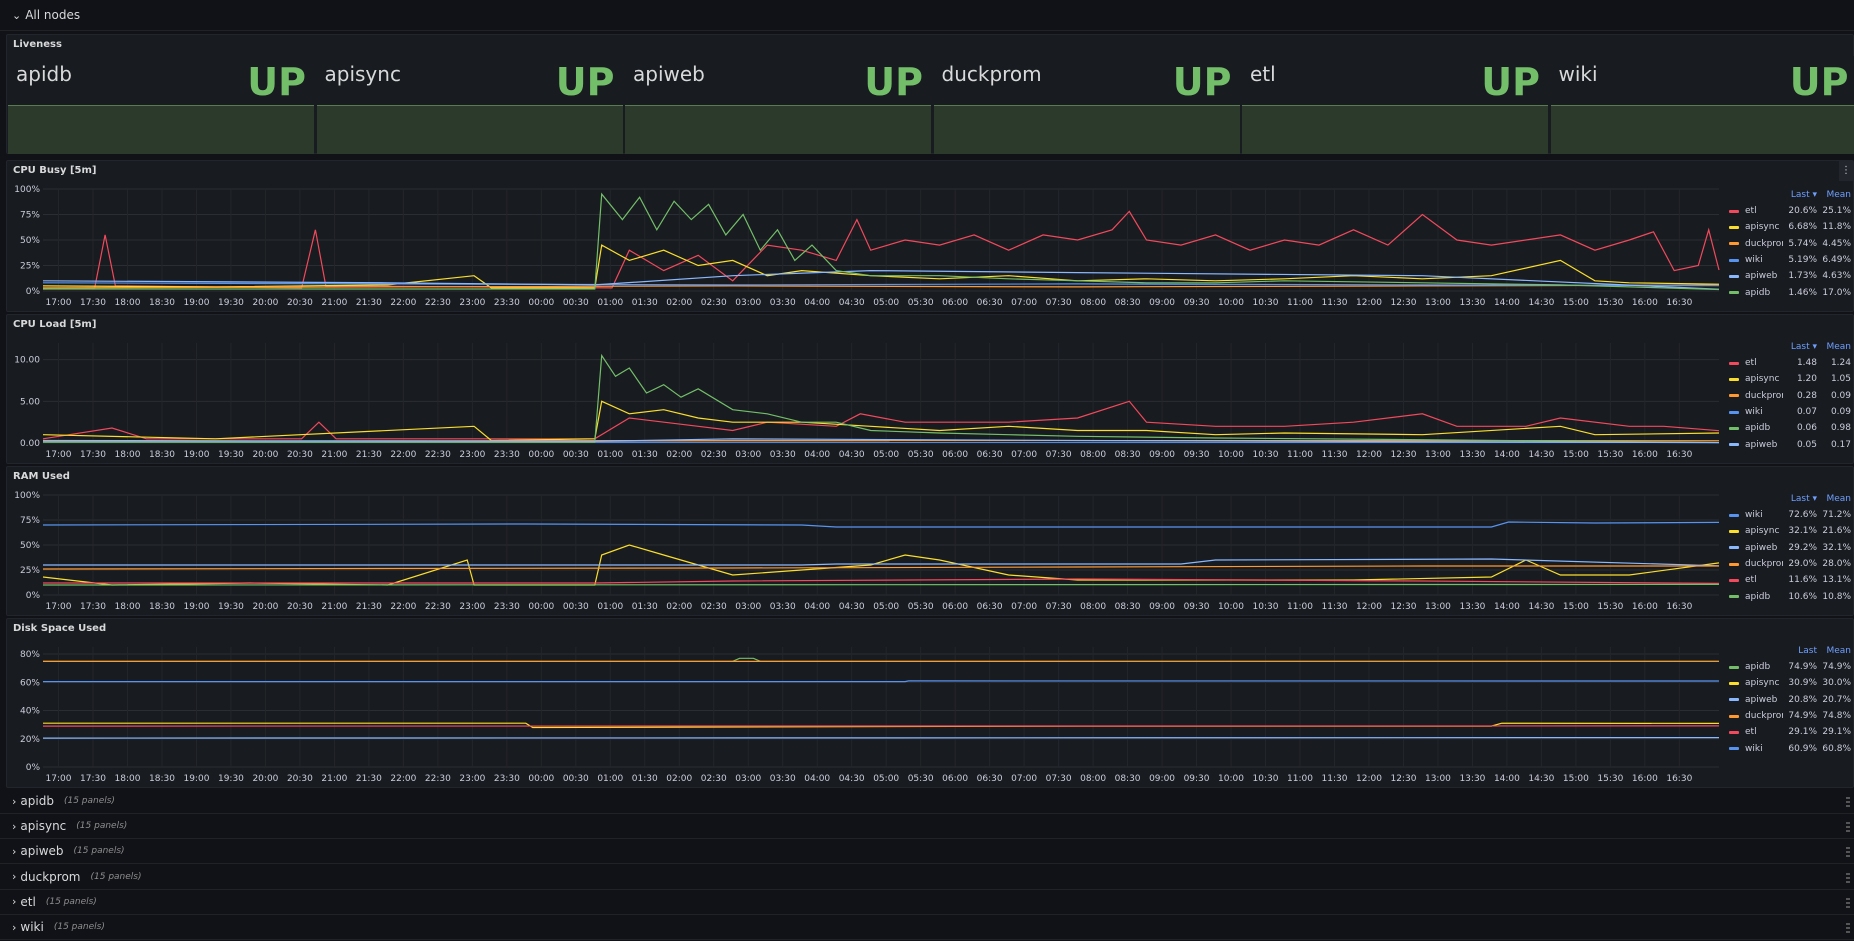 This screenshot has height=941, width=1854. I want to click on legend-item-wiki: wiki 60.9% 60.8%, so click(1787, 748).